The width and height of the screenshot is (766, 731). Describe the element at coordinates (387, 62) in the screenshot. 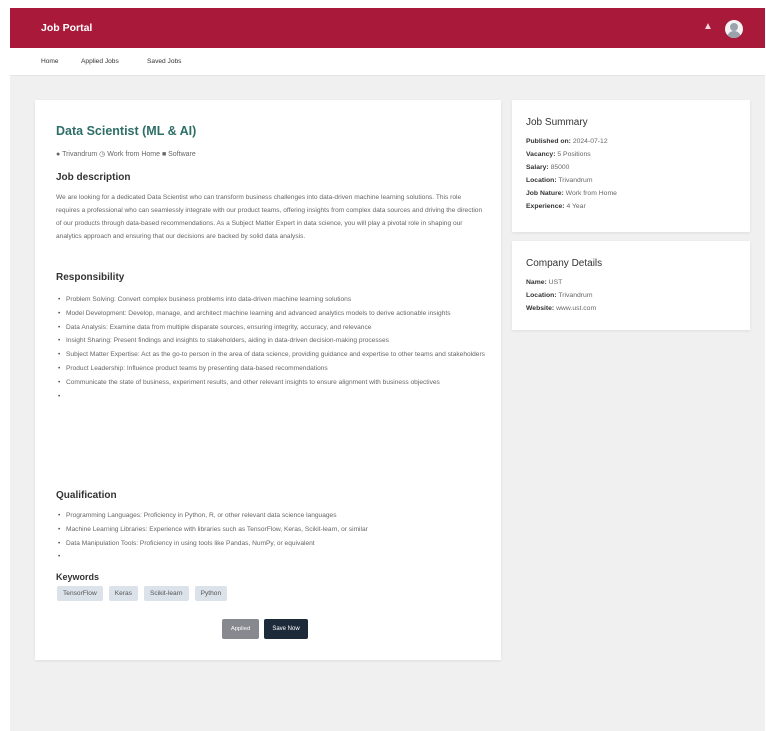

I see `sub-navigation: Home Applied Jobs Saved Jobs` at that location.